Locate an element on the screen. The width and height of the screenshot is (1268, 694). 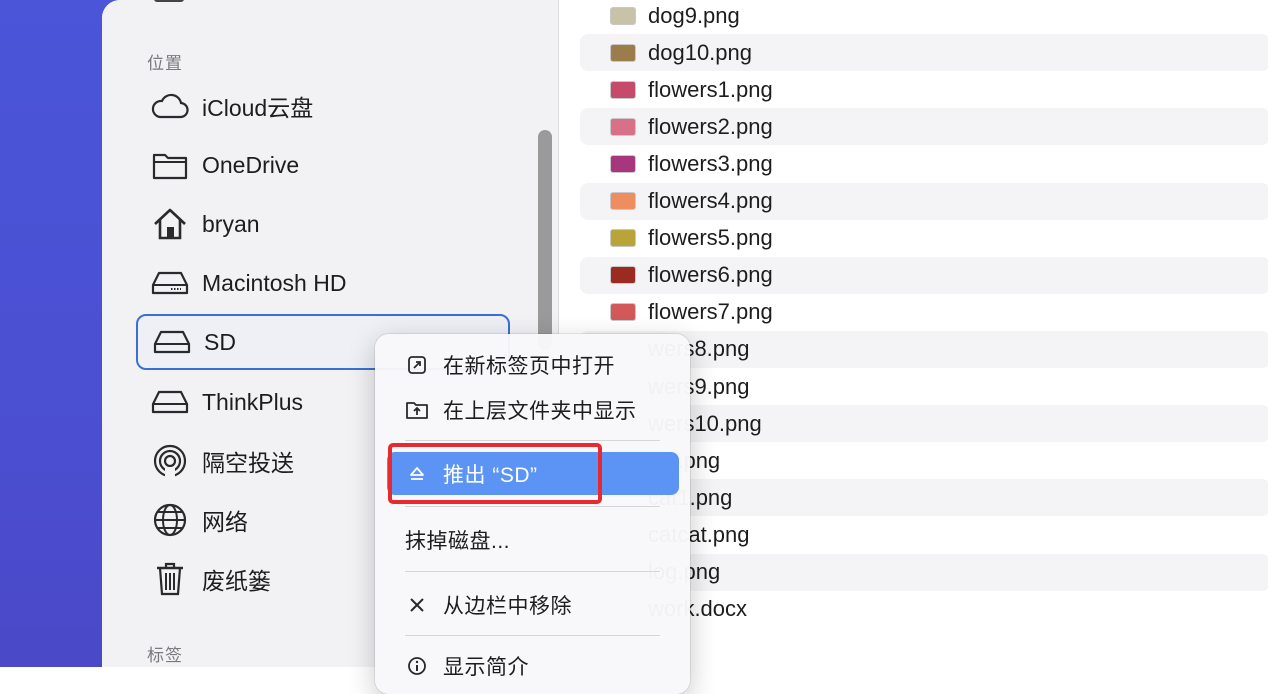
open-in-new-tab-icon is located at coordinates (417, 365).